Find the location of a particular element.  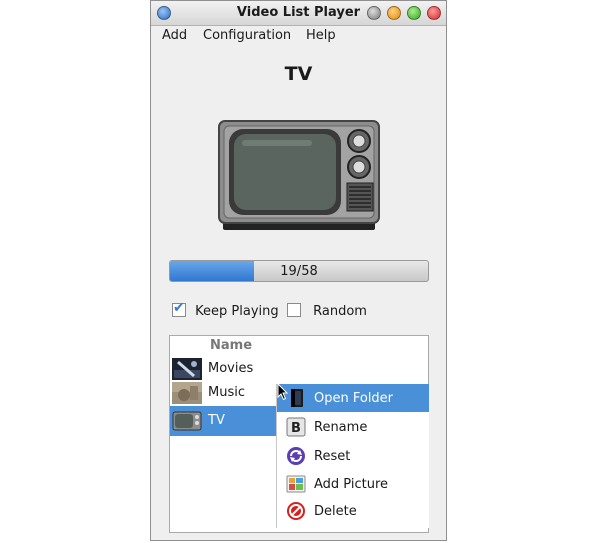

rename-icon: B is located at coordinates (296, 427).